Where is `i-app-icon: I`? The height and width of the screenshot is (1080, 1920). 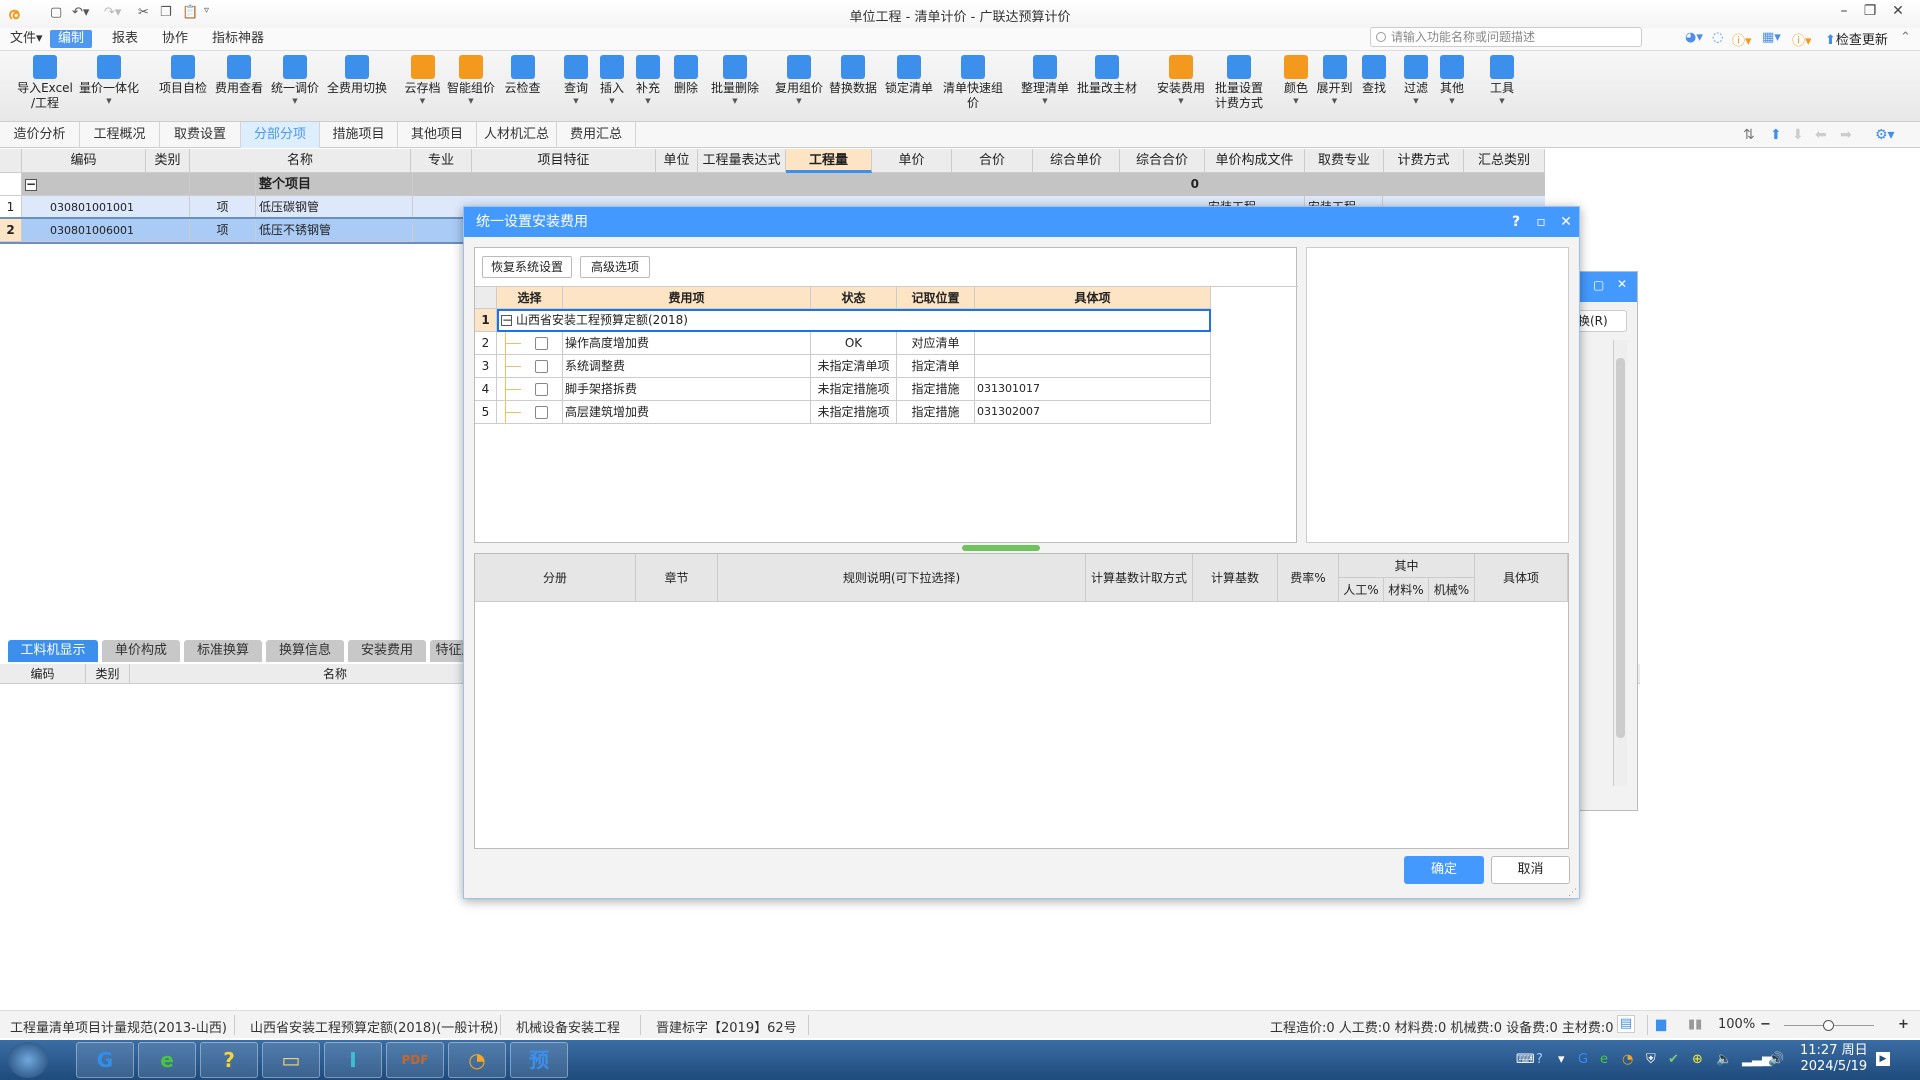
i-app-icon: I is located at coordinates (353, 1060).